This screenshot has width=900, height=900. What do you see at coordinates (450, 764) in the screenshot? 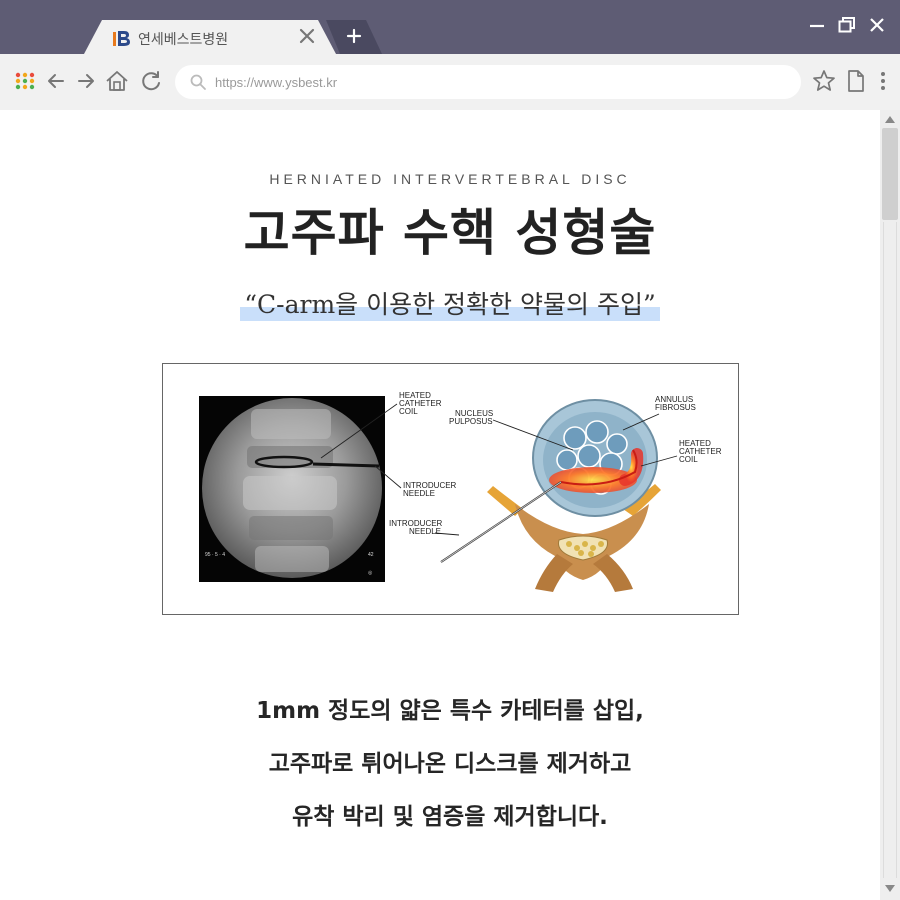
I see `description-line: 고주파로 튀어나온 디스크를 제거하고` at bounding box center [450, 764].